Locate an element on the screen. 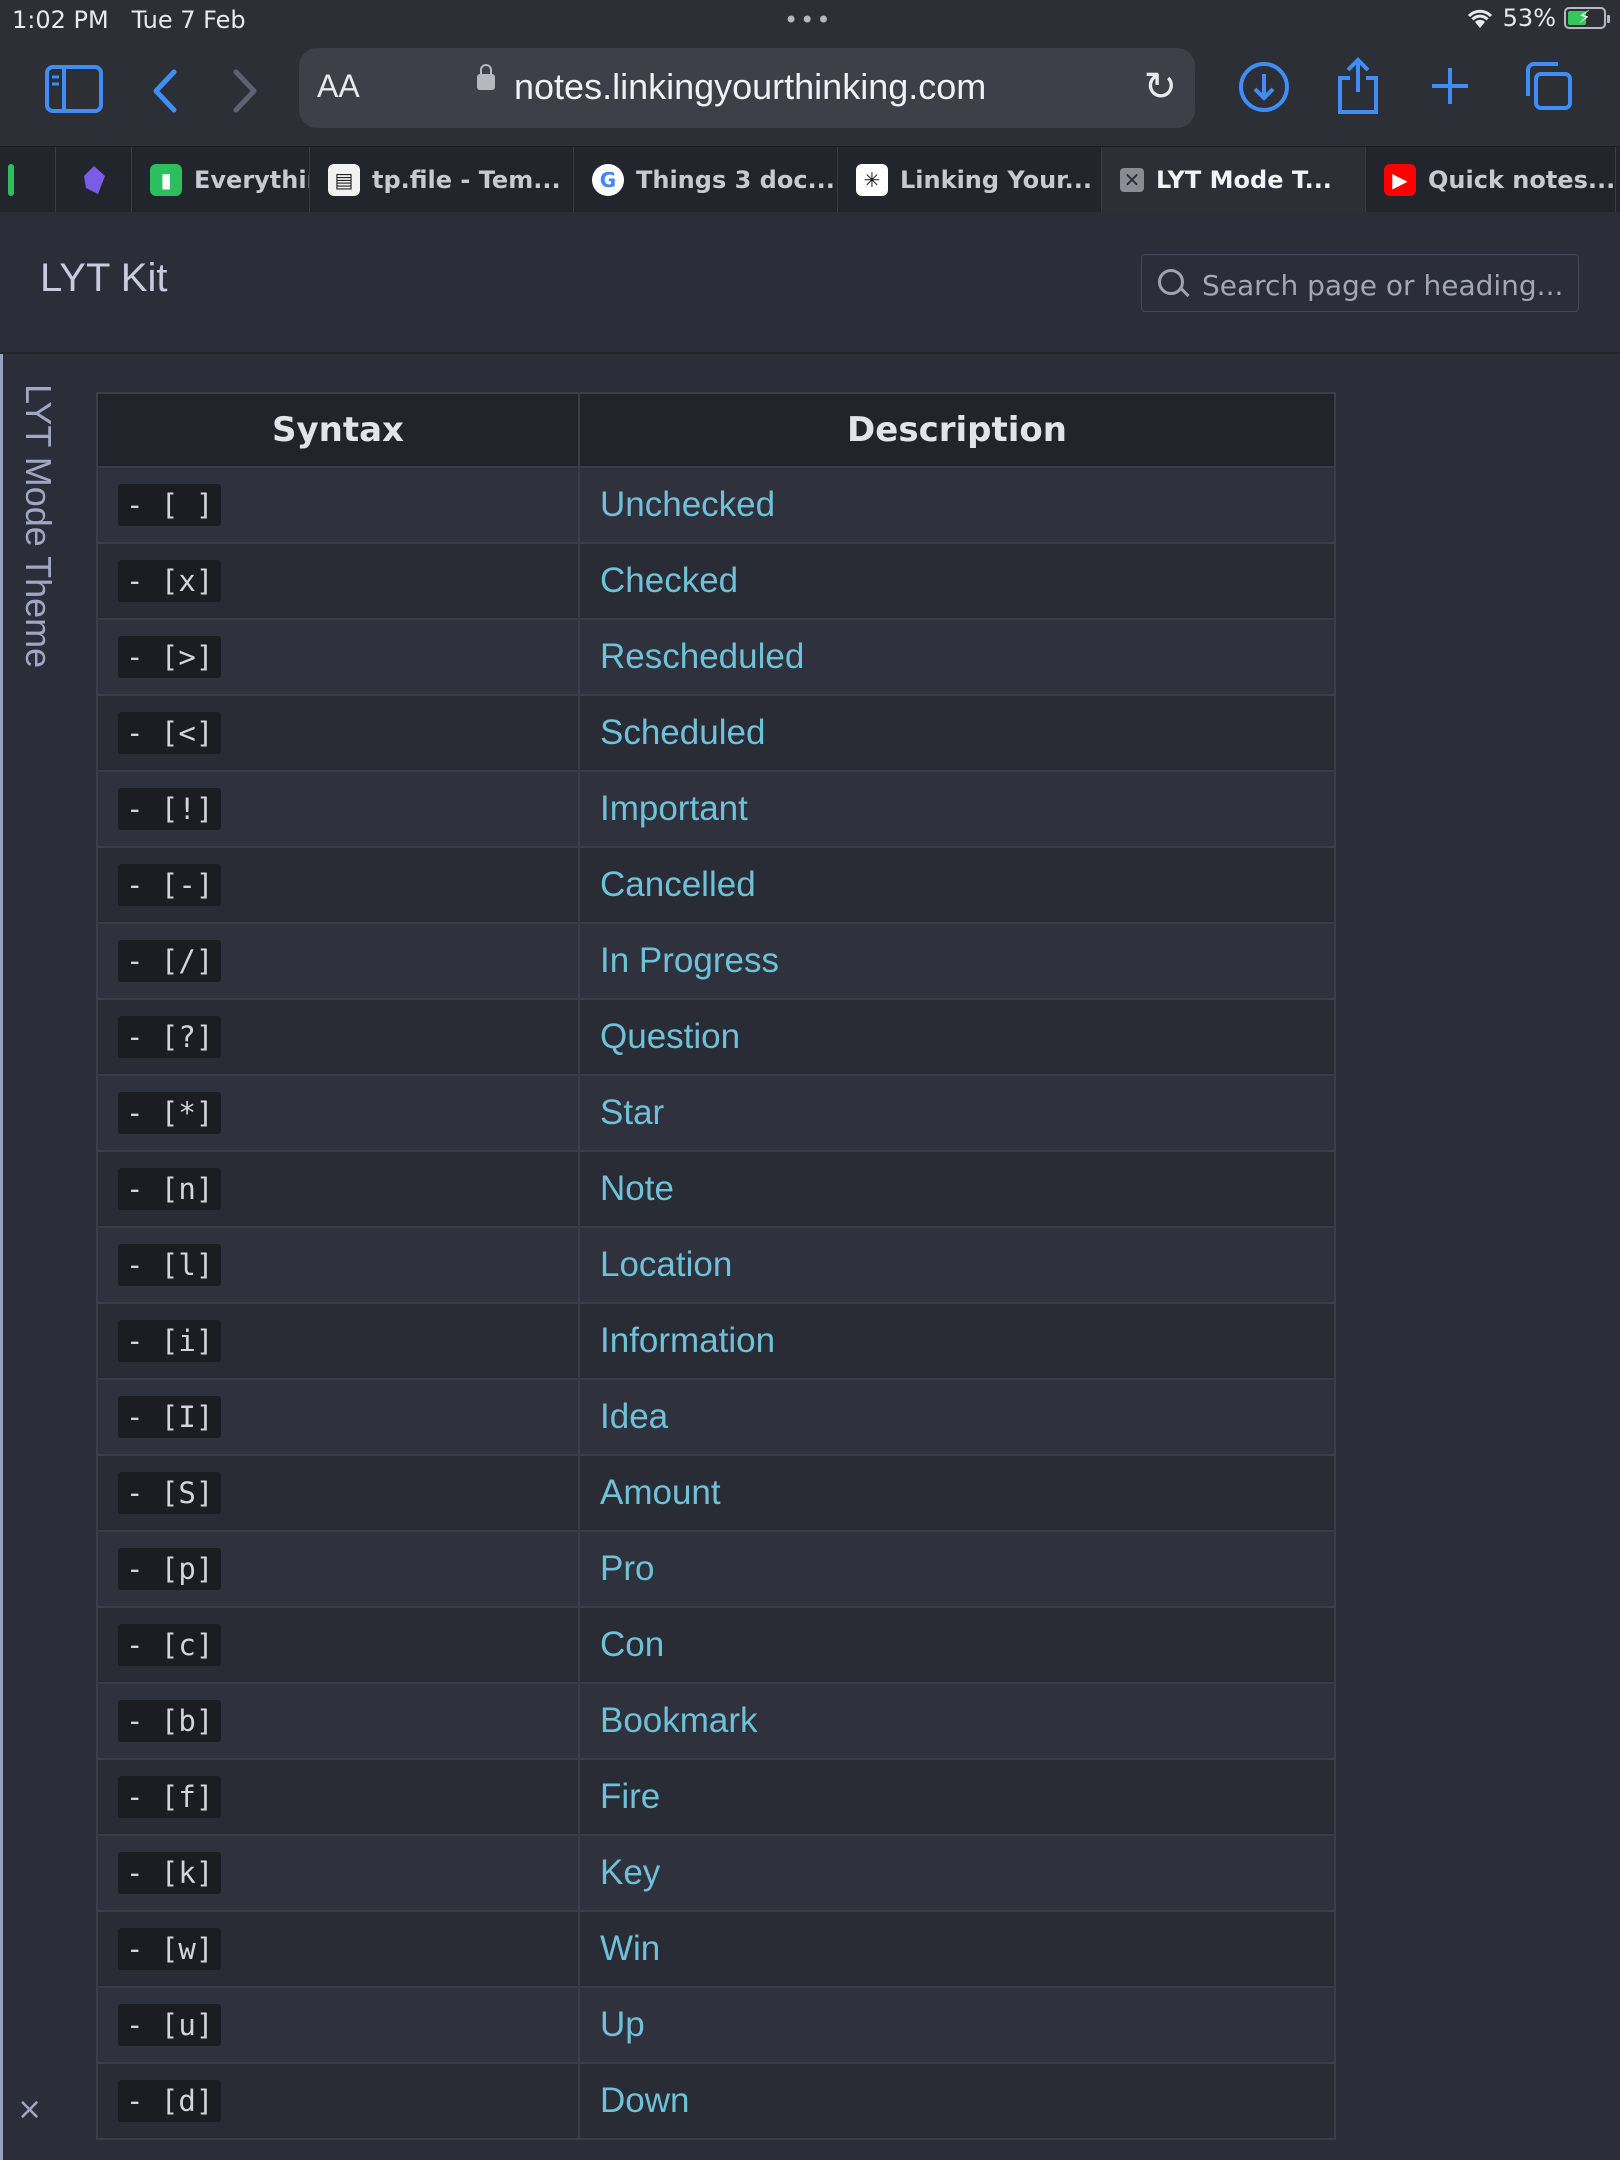 This screenshot has height=2160, width=1620. reader-options-button: AA is located at coordinates (338, 86).